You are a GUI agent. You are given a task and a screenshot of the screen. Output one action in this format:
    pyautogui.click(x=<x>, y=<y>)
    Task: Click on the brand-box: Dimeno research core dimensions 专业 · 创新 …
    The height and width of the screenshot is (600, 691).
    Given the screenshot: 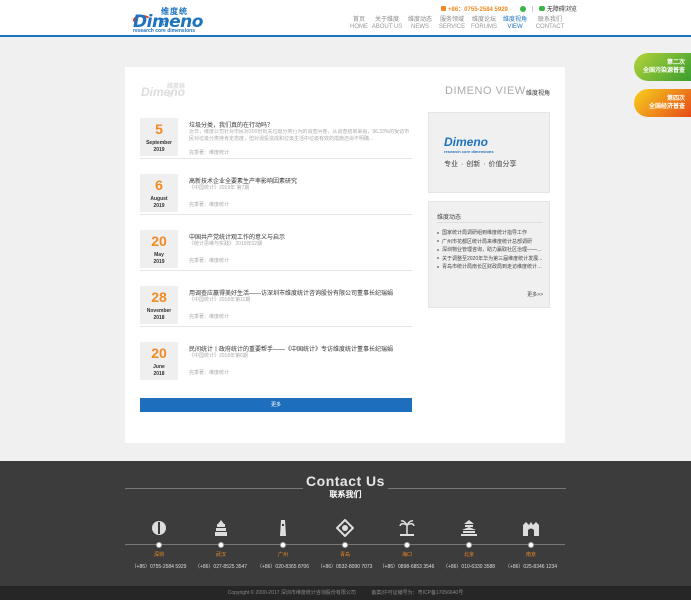 What is the action you would take?
    pyautogui.click(x=489, y=152)
    